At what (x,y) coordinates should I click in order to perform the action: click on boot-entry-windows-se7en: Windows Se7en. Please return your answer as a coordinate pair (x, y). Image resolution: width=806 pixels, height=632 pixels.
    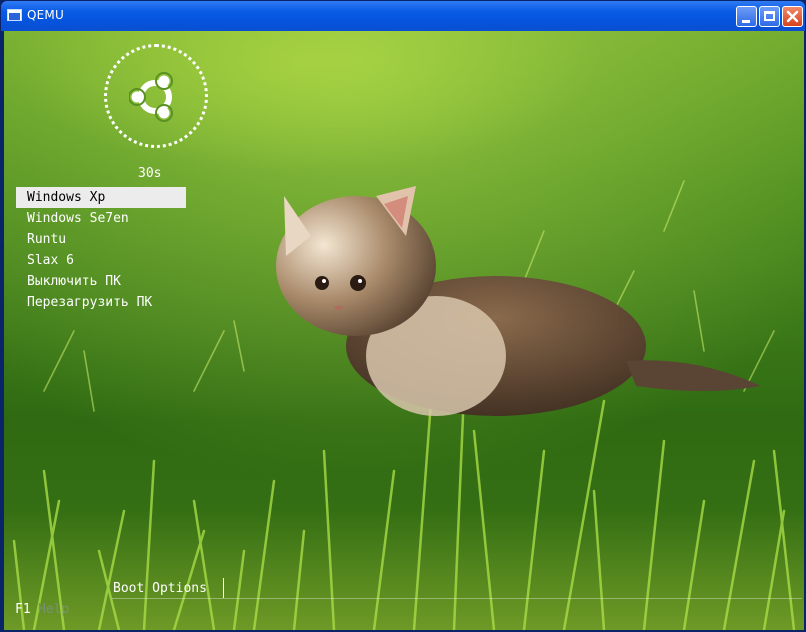
    Looking at the image, I should click on (101, 218).